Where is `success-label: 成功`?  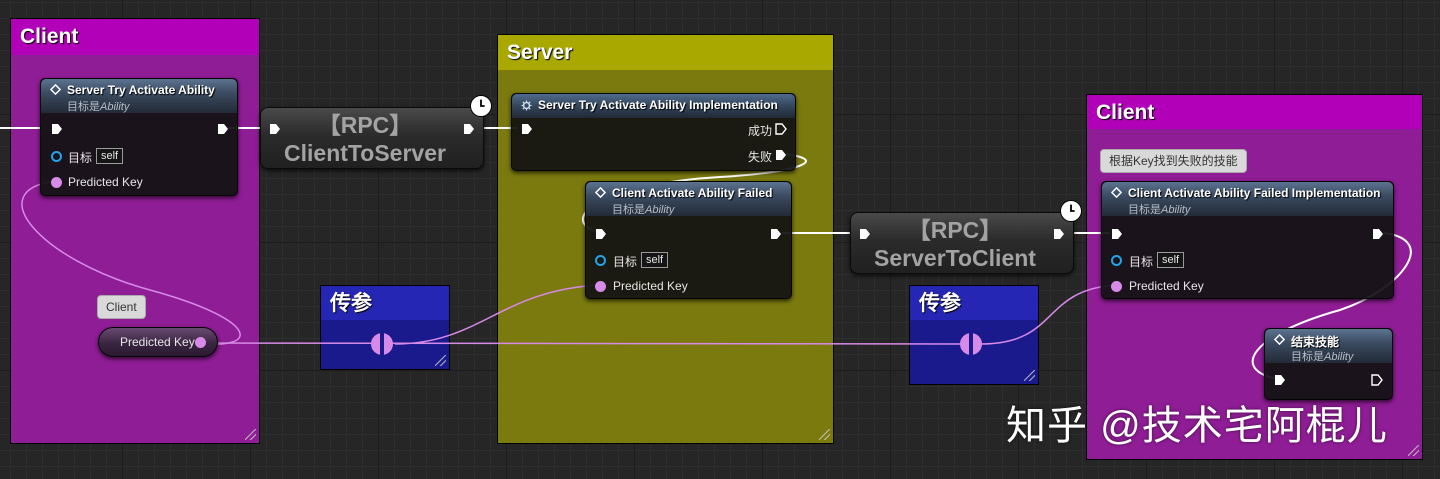
success-label: 成功 is located at coordinates (760, 131).